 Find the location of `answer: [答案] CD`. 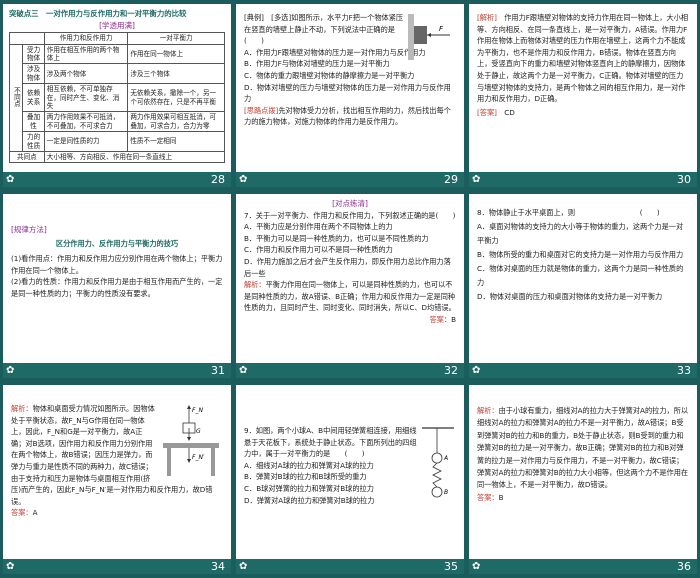

answer: [答案] CD is located at coordinates (583, 113).